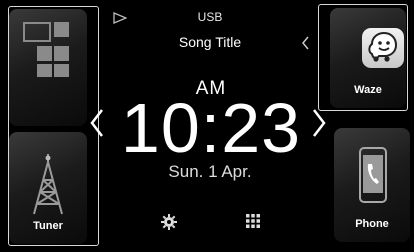  I want to click on gear-icon, so click(169, 224).